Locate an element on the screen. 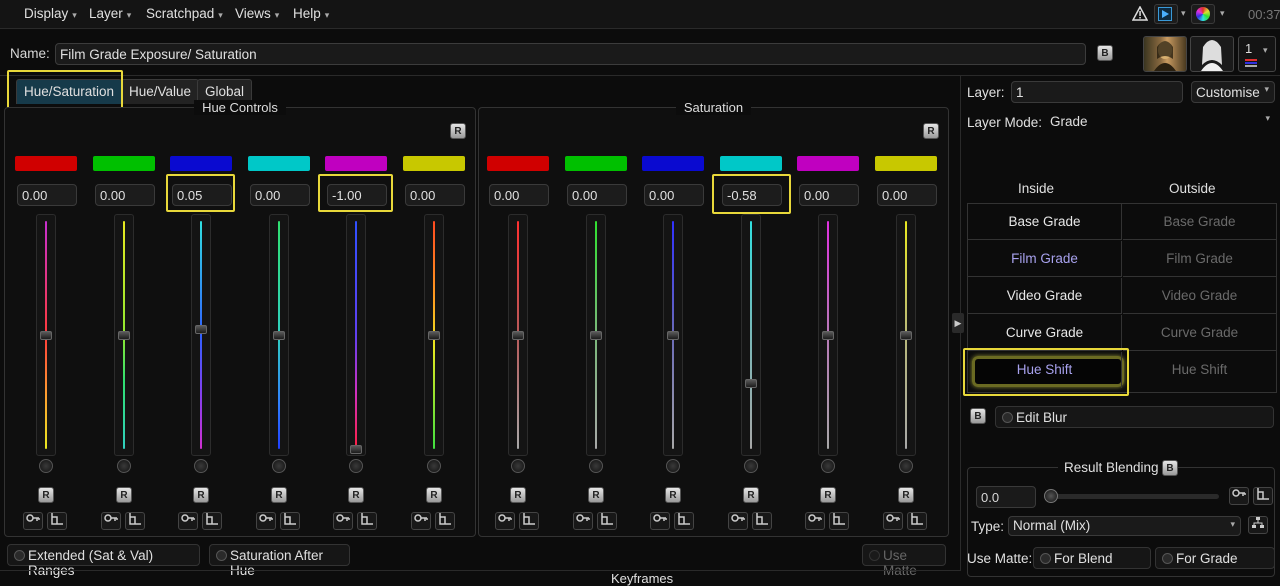 The width and height of the screenshot is (1280, 586). hue-reset-button: R is located at coordinates (458, 131).